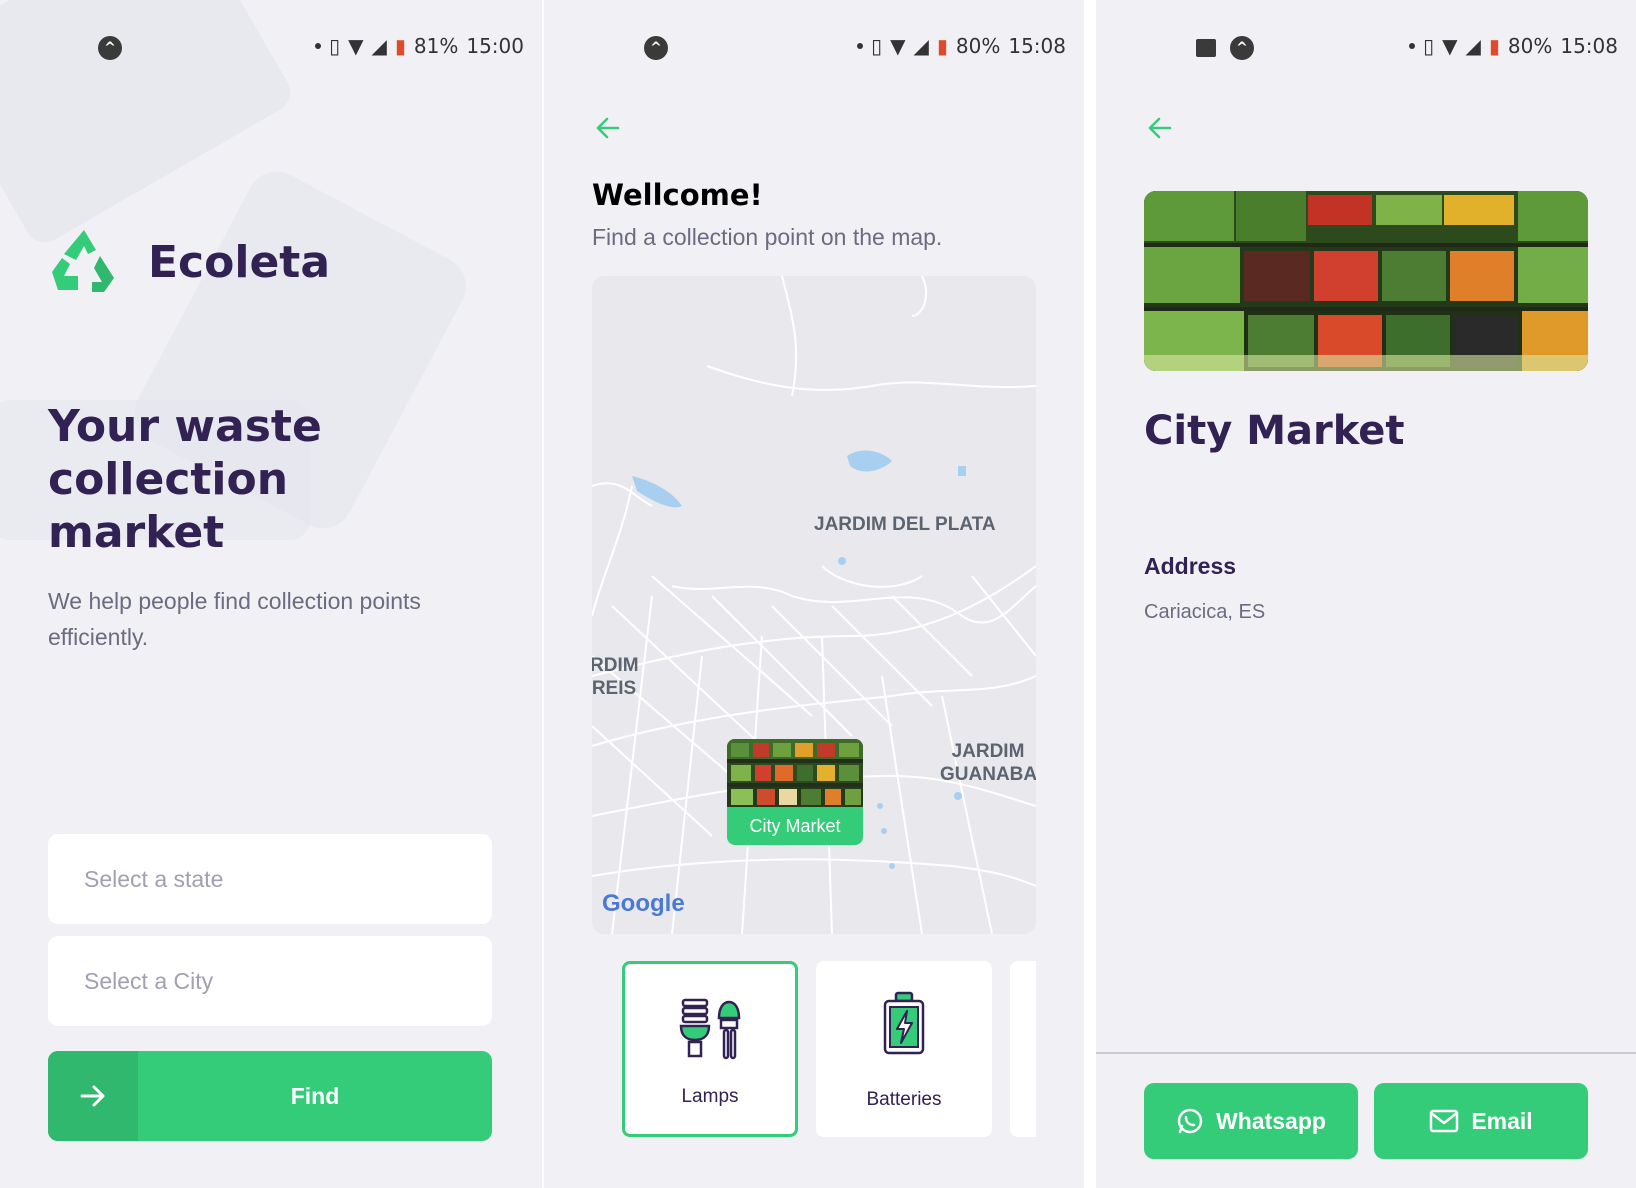 The height and width of the screenshot is (1188, 1636). Describe the element at coordinates (1085, 594) in the screenshot. I see `screen-separator` at that location.